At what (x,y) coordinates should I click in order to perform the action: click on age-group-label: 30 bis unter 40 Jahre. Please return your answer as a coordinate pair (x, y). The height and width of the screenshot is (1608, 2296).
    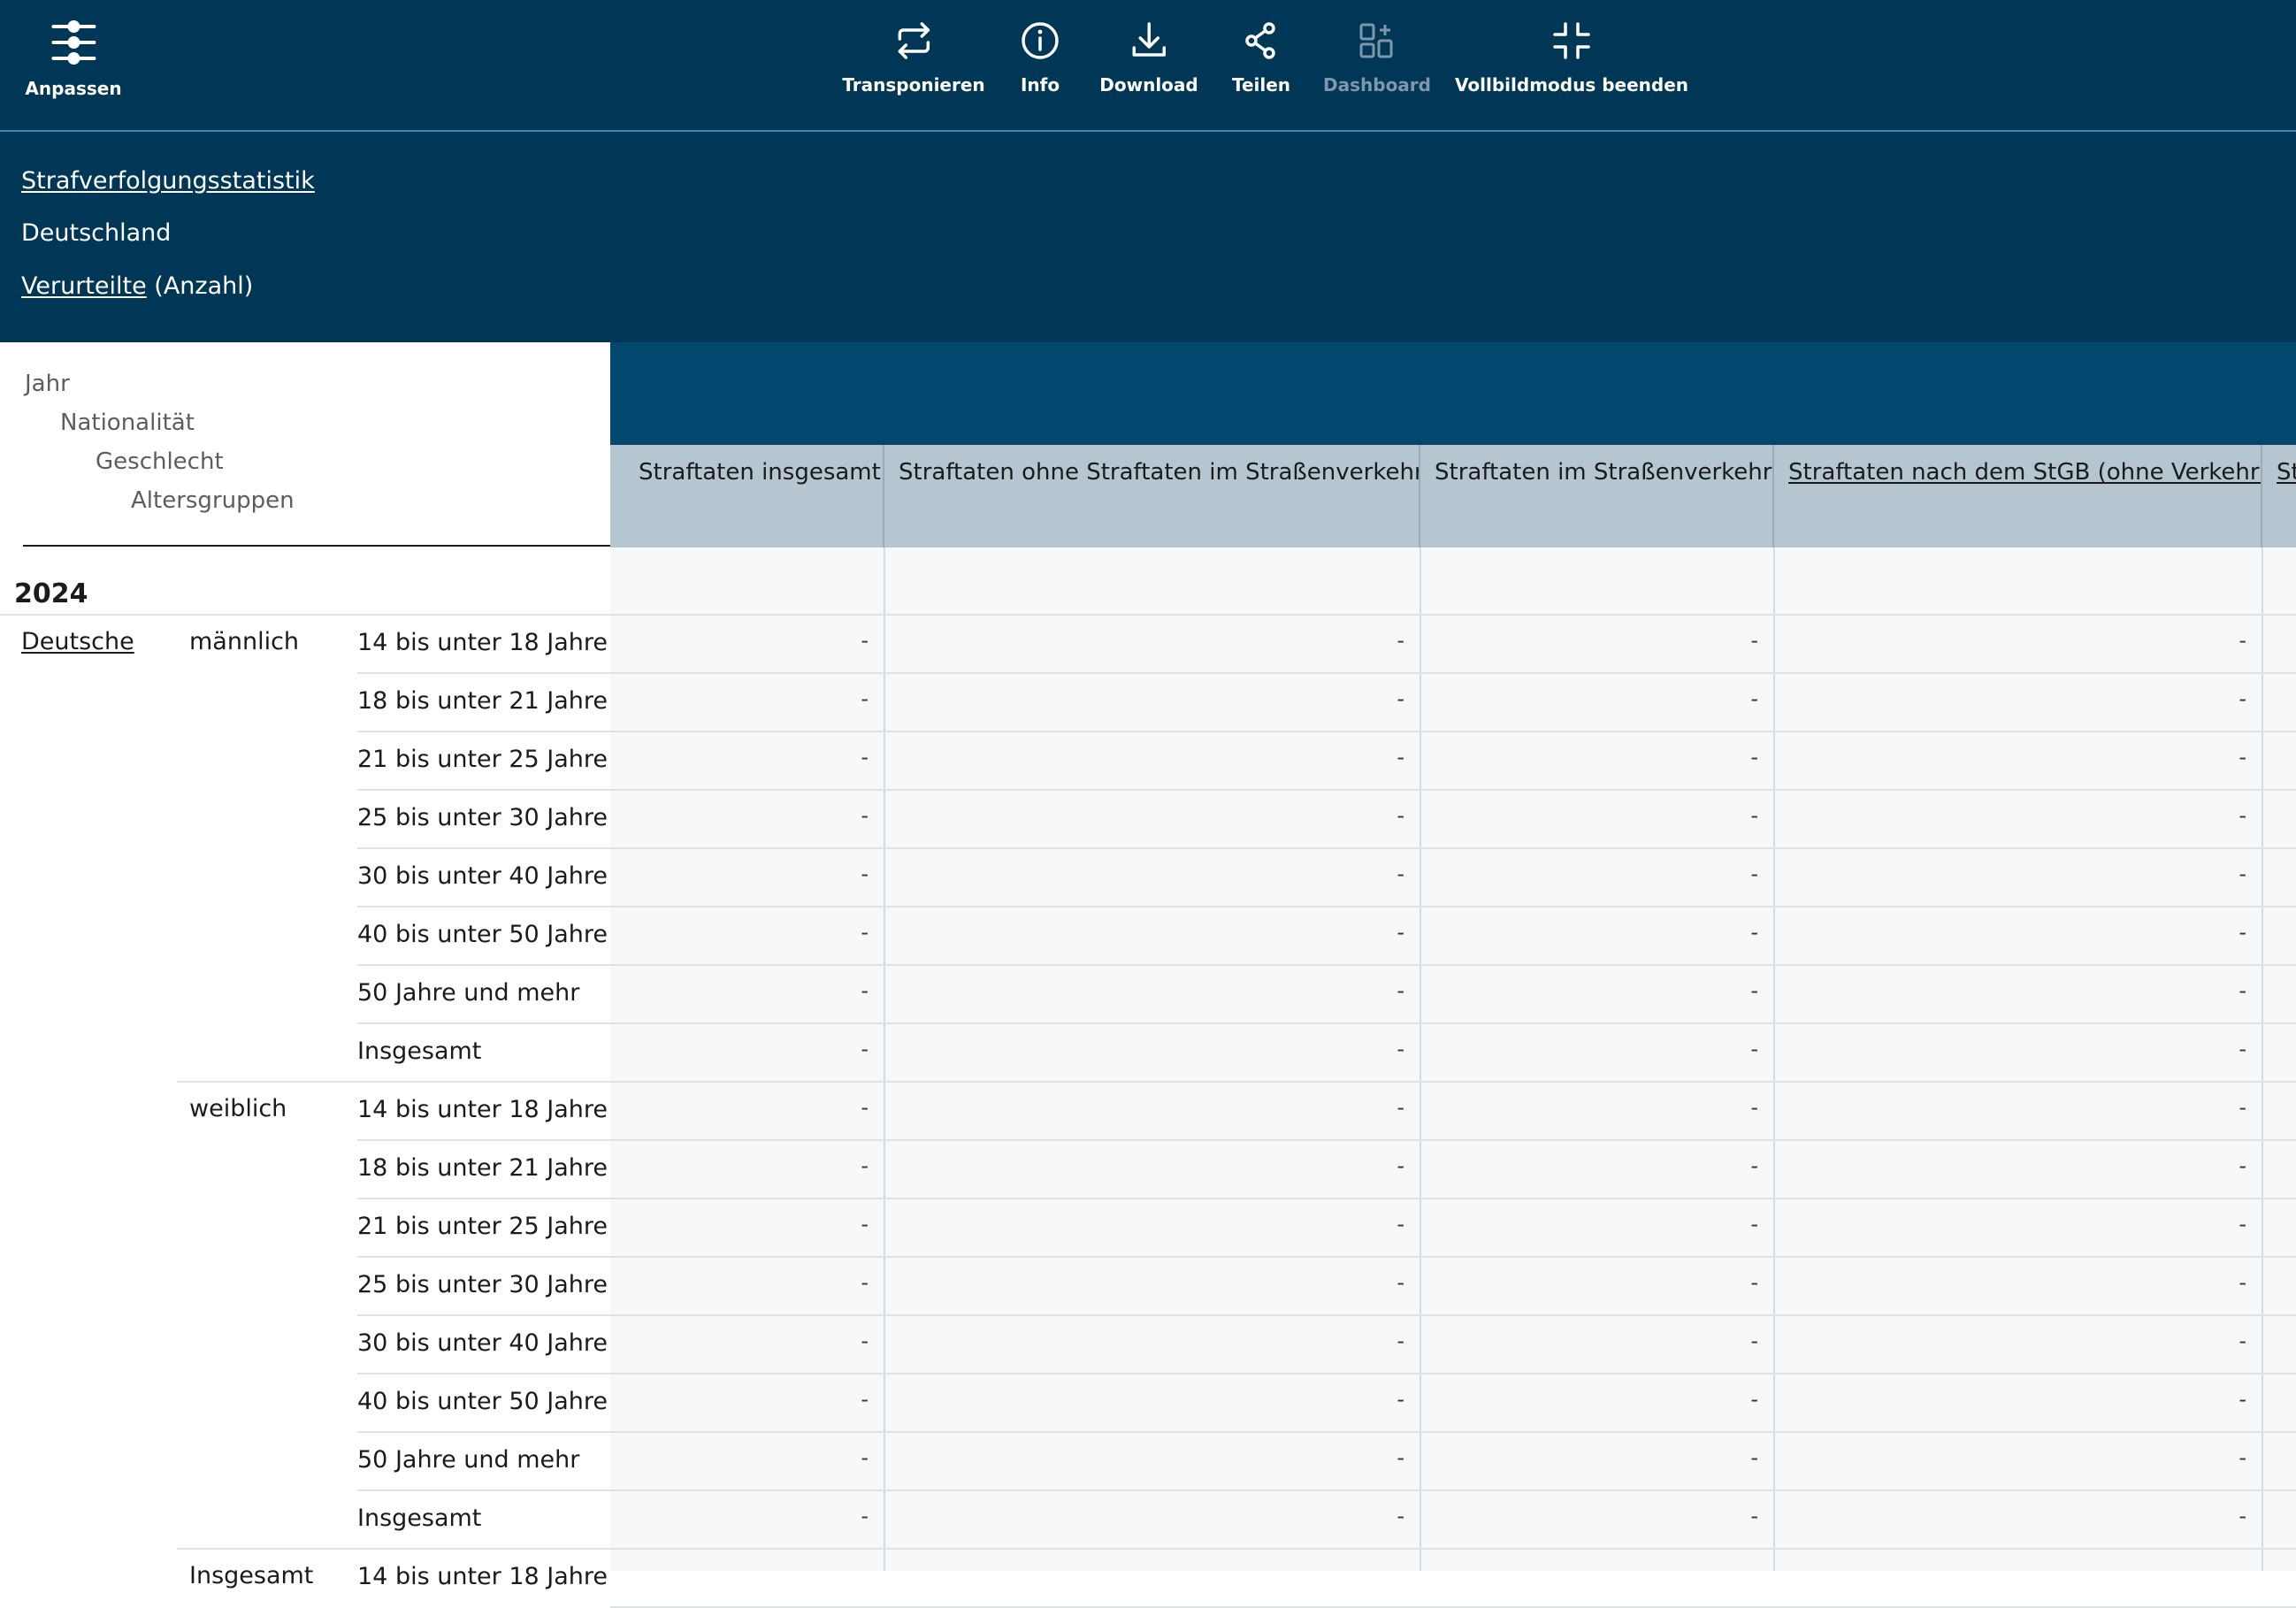
    Looking at the image, I should click on (482, 1343).